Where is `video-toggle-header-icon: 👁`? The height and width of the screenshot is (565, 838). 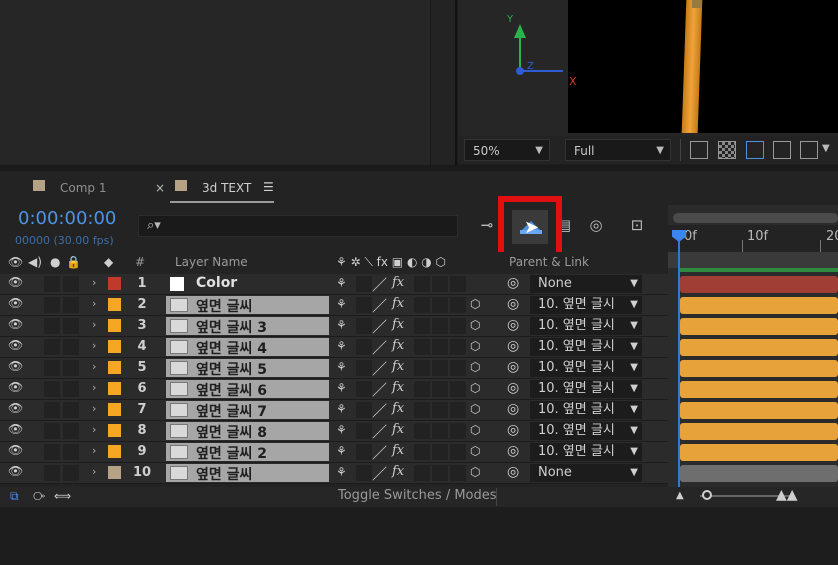 video-toggle-header-icon: 👁 is located at coordinates (15, 262).